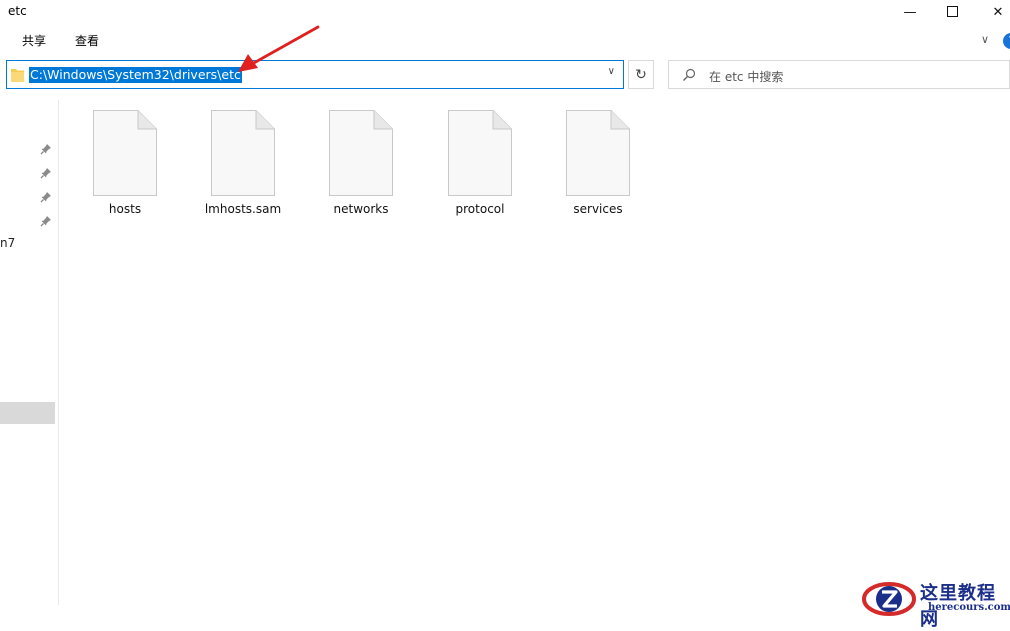 The image size is (1010, 631). I want to click on watermark-url: herecours.com, so click(969, 607).